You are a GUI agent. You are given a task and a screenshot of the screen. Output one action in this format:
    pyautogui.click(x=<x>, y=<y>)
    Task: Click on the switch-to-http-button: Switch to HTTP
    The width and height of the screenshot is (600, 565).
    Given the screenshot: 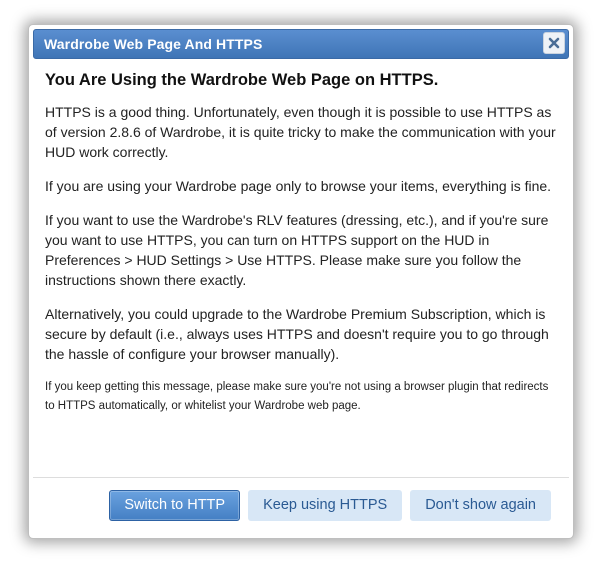 What is the action you would take?
    pyautogui.click(x=175, y=505)
    